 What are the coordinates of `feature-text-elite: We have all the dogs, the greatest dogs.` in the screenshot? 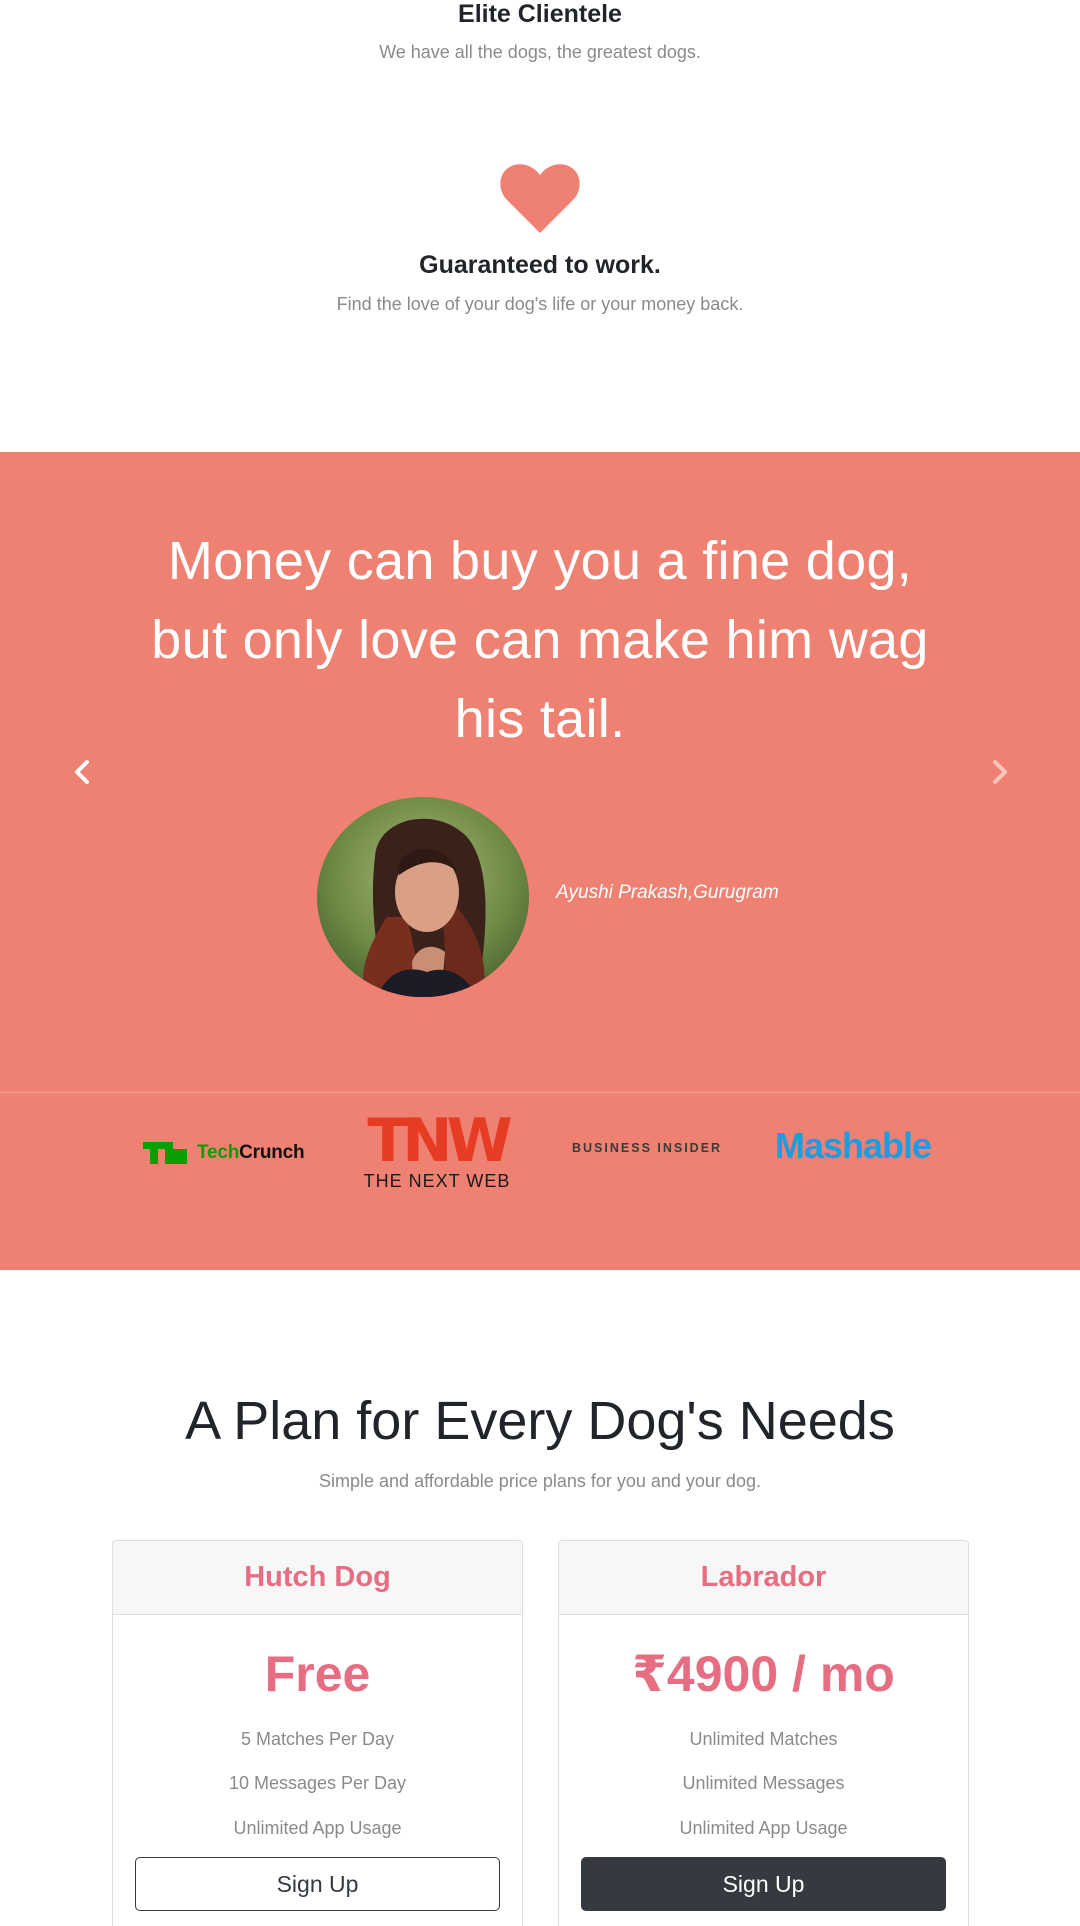 It's located at (540, 52).